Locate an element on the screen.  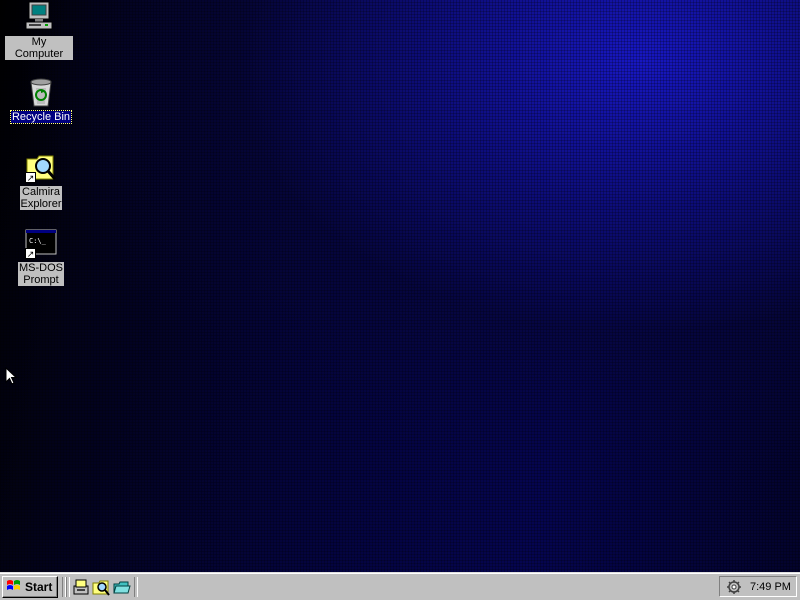
ms-dos-prompt-icon: C:\_ ↗ is located at coordinates (41, 243).